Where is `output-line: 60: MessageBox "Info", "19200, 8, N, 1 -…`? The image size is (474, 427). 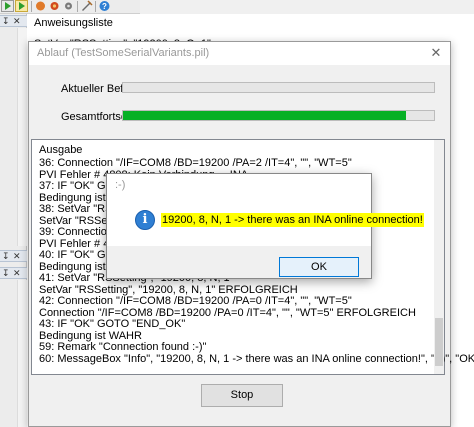 output-line: 60: MessageBox "Info", "19200, 8, N, 1 -… is located at coordinates (256, 358).